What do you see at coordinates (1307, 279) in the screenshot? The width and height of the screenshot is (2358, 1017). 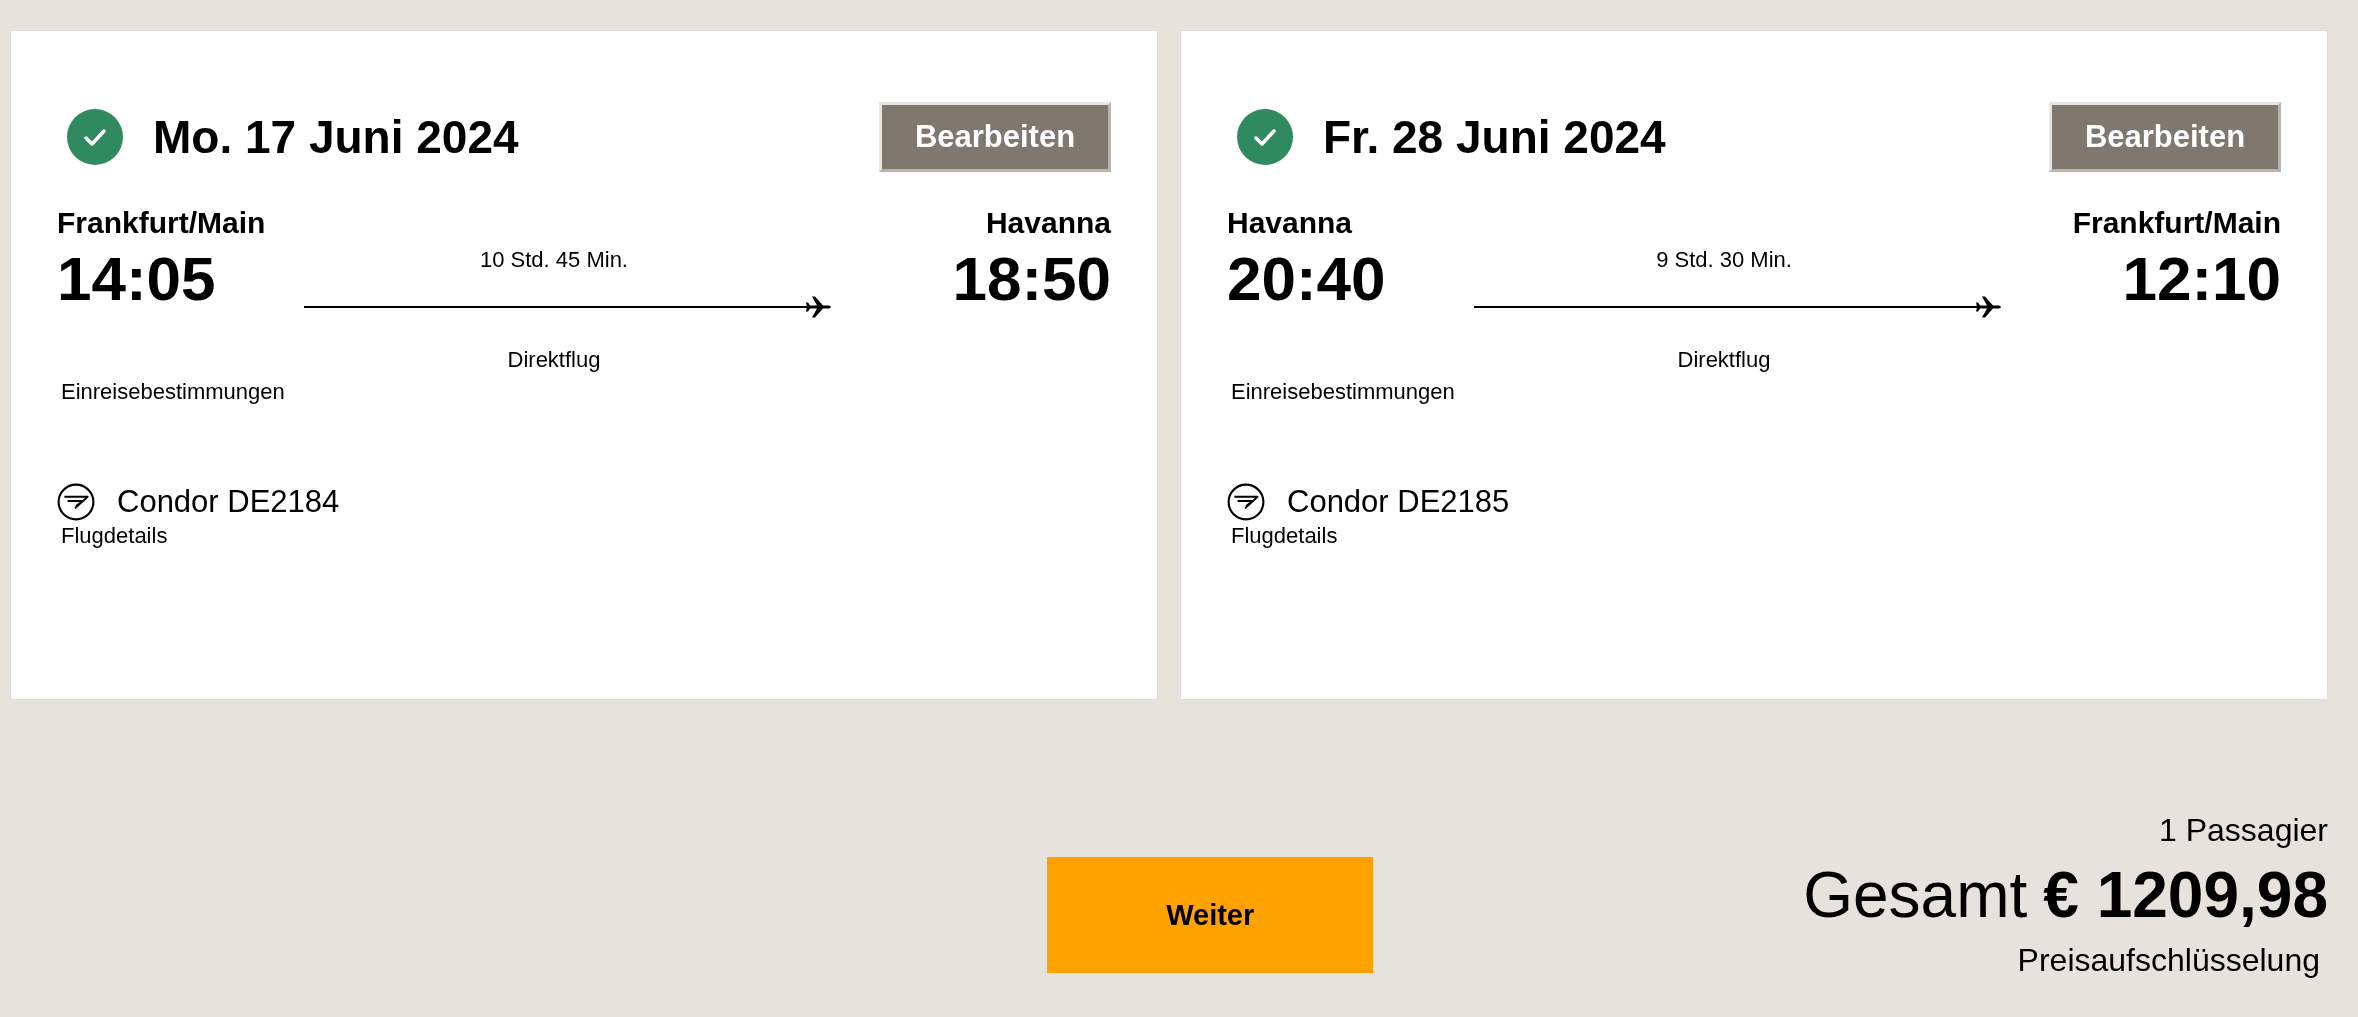 I see `departure-time: 20:40` at bounding box center [1307, 279].